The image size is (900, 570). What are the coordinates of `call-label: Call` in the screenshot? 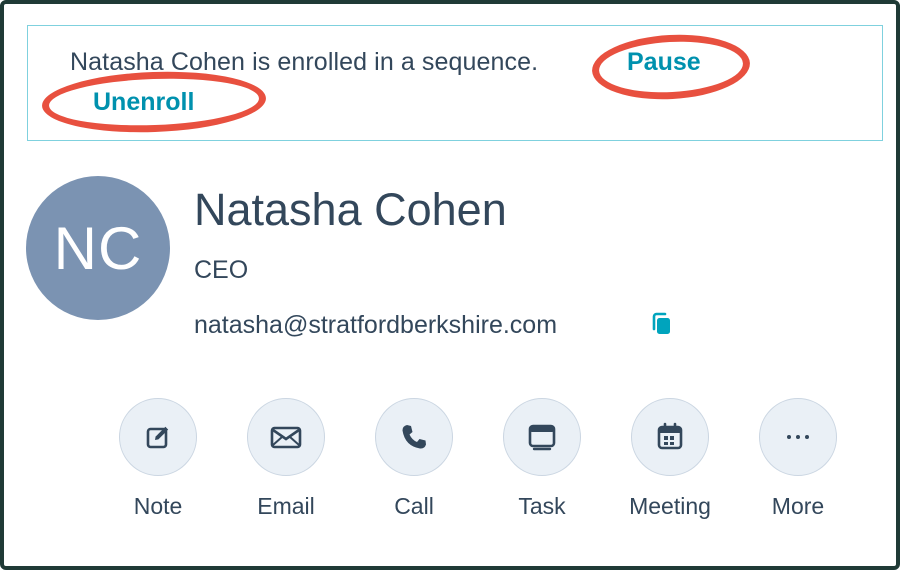 It's located at (414, 506).